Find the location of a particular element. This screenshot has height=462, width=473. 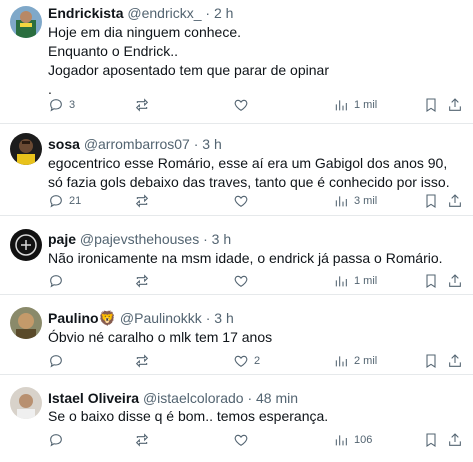

user-handle: @Paulinokkk is located at coordinates (161, 318).